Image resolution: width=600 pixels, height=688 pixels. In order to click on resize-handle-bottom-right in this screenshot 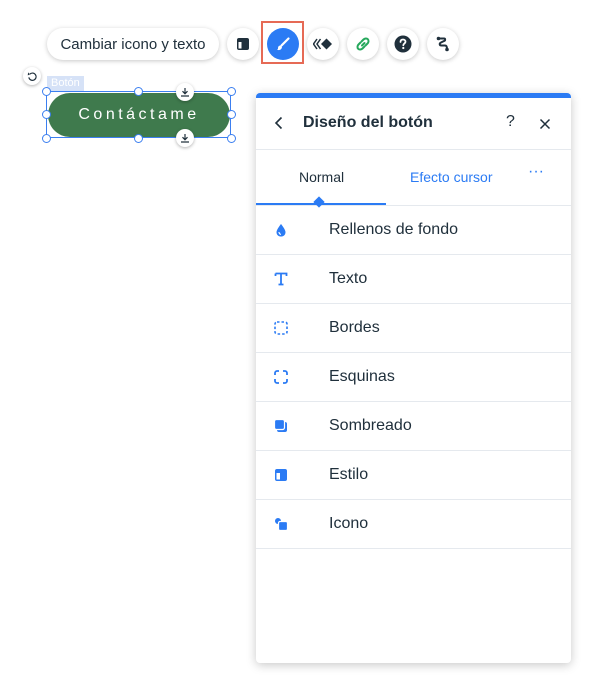, I will do `click(231, 138)`.